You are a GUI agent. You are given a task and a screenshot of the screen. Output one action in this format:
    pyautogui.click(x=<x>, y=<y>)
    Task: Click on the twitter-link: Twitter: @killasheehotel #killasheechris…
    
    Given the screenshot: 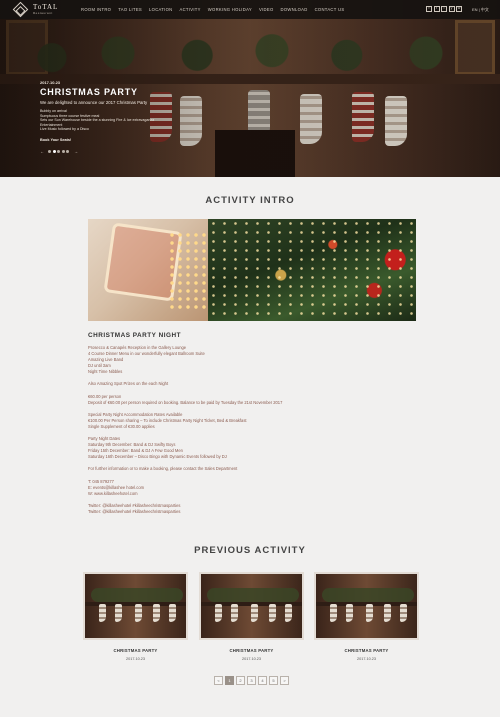 What is the action you would take?
    pyautogui.click(x=253, y=512)
    